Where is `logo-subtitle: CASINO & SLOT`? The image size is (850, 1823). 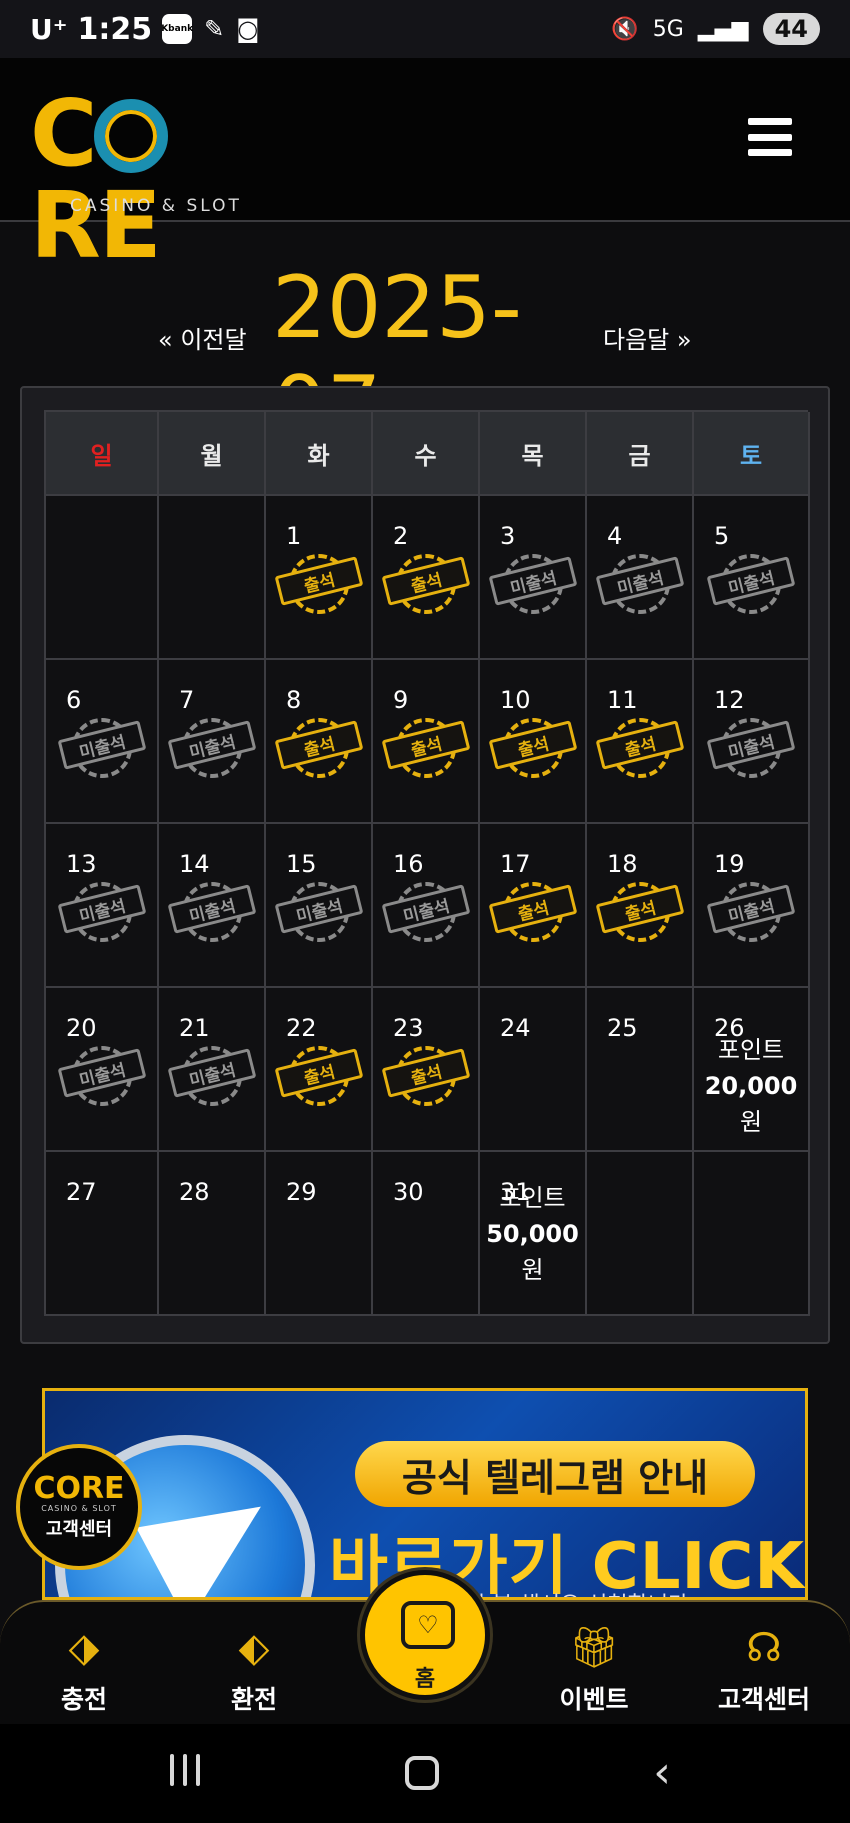 logo-subtitle: CASINO & SLOT is located at coordinates (156, 206).